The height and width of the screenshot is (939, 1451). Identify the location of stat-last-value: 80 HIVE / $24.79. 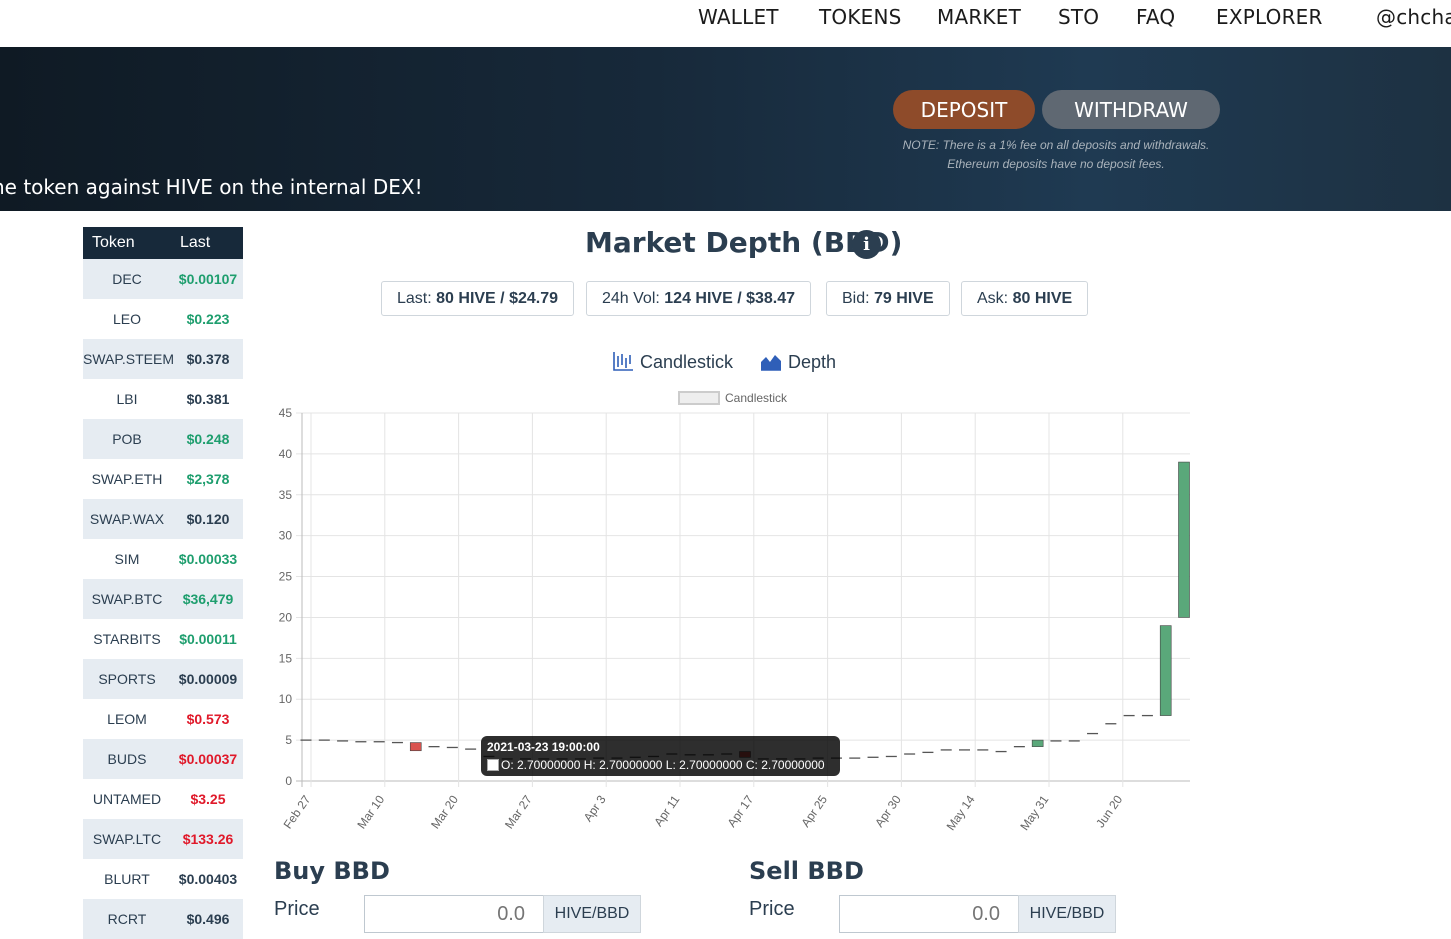
(497, 298).